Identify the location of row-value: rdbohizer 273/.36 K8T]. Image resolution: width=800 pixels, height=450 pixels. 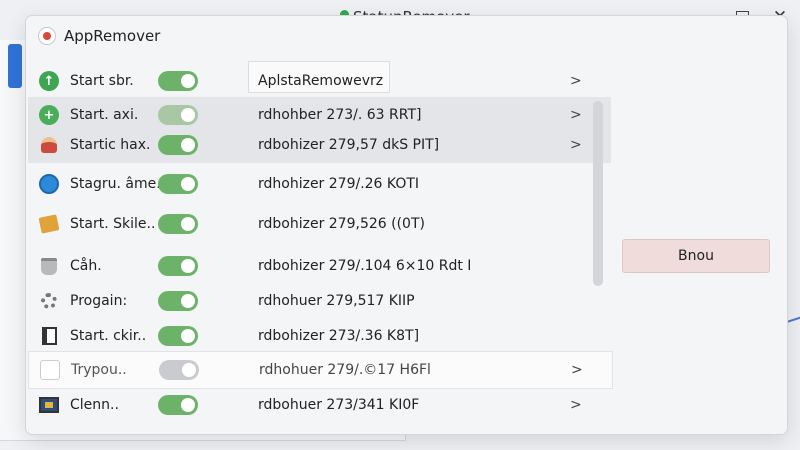
(339, 336).